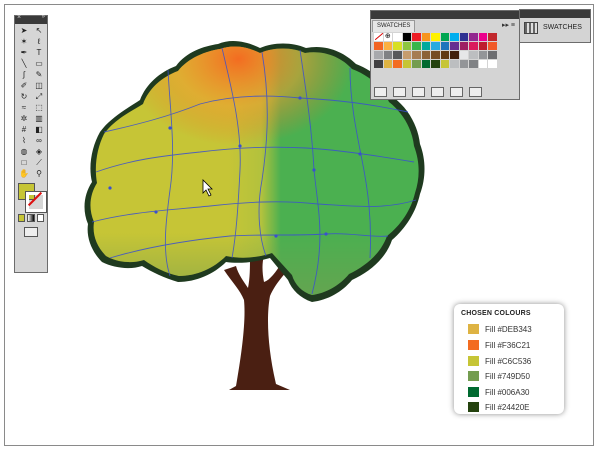 The width and height of the screenshot is (599, 451). What do you see at coordinates (24, 97) in the screenshot?
I see `rotate-tool-icon: ↻` at bounding box center [24, 97].